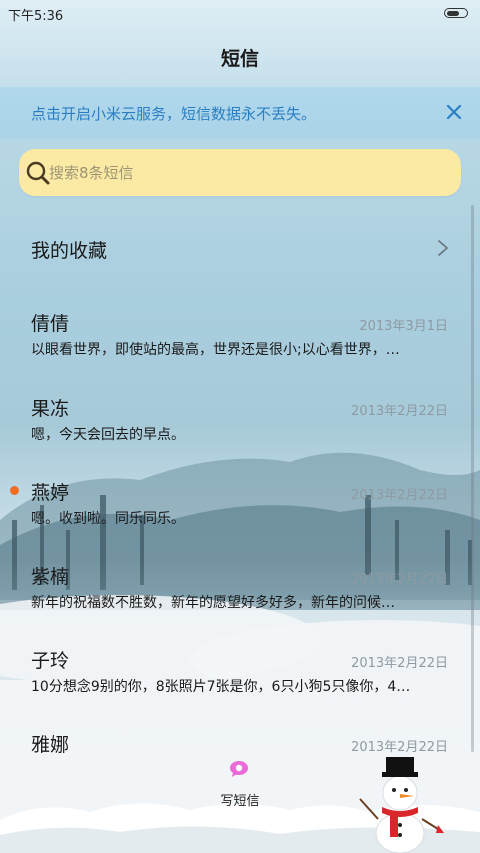  What do you see at coordinates (240, 248) in the screenshot?
I see `favorites-row: 我的收藏` at bounding box center [240, 248].